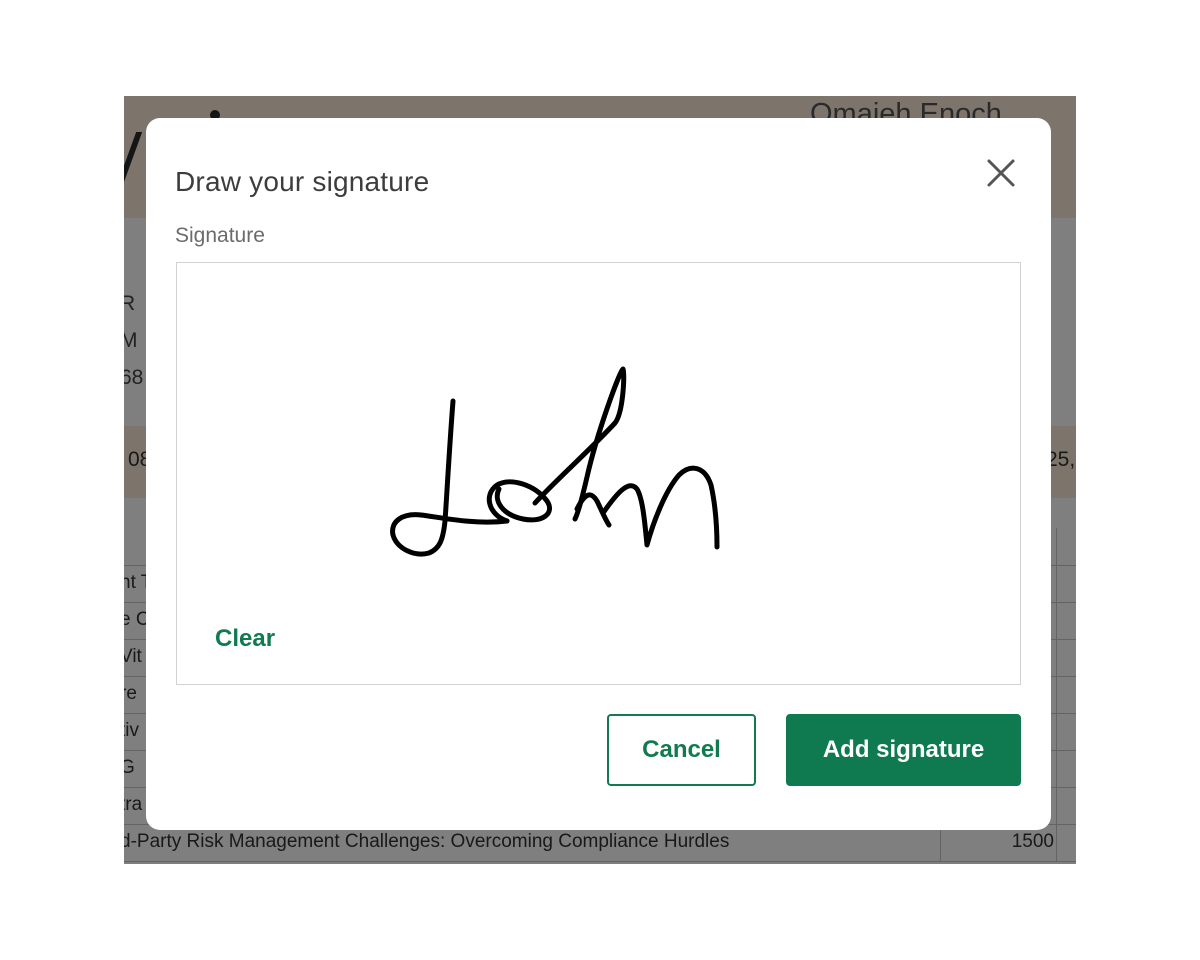  What do you see at coordinates (903, 750) in the screenshot?
I see `add-signature-button: Add signature` at bounding box center [903, 750].